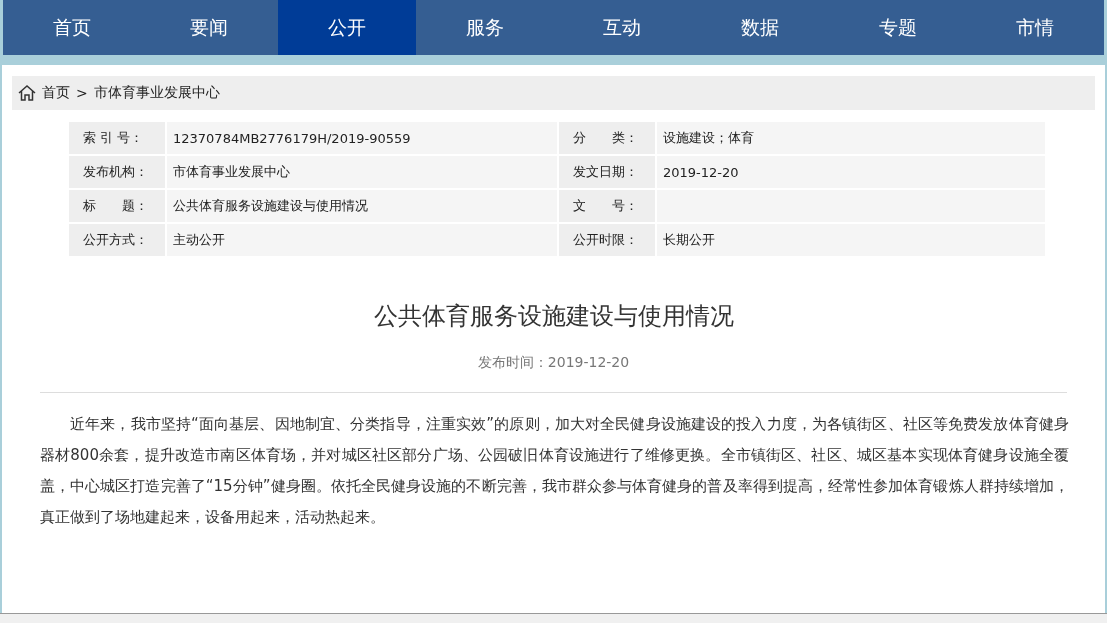 The width and height of the screenshot is (1107, 623). What do you see at coordinates (607, 240) in the screenshot?
I see `label-cell: 公开时限：` at bounding box center [607, 240].